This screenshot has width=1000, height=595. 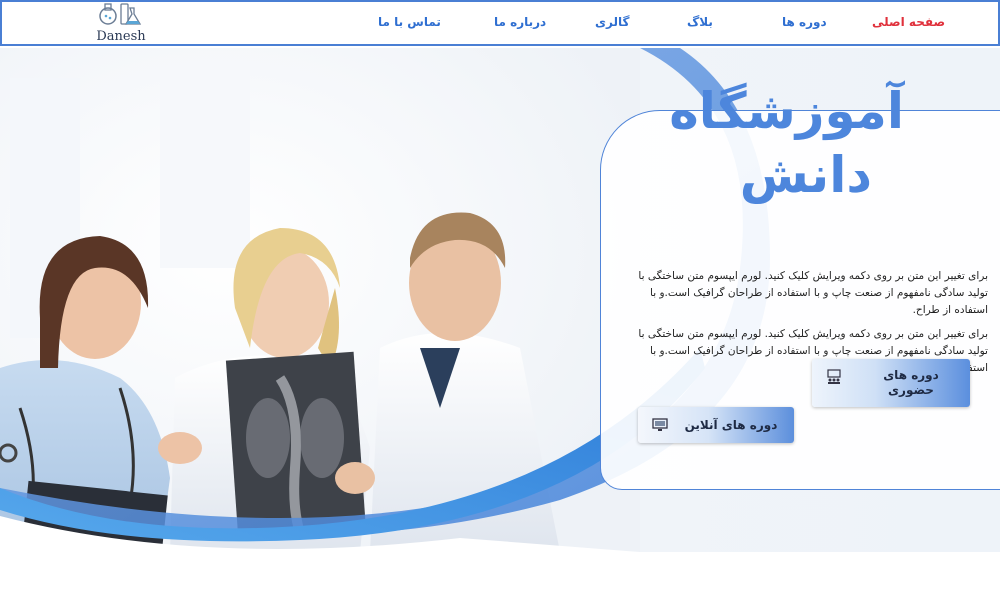 I want to click on hero-title-line2: دانش, so click(x=805, y=175).